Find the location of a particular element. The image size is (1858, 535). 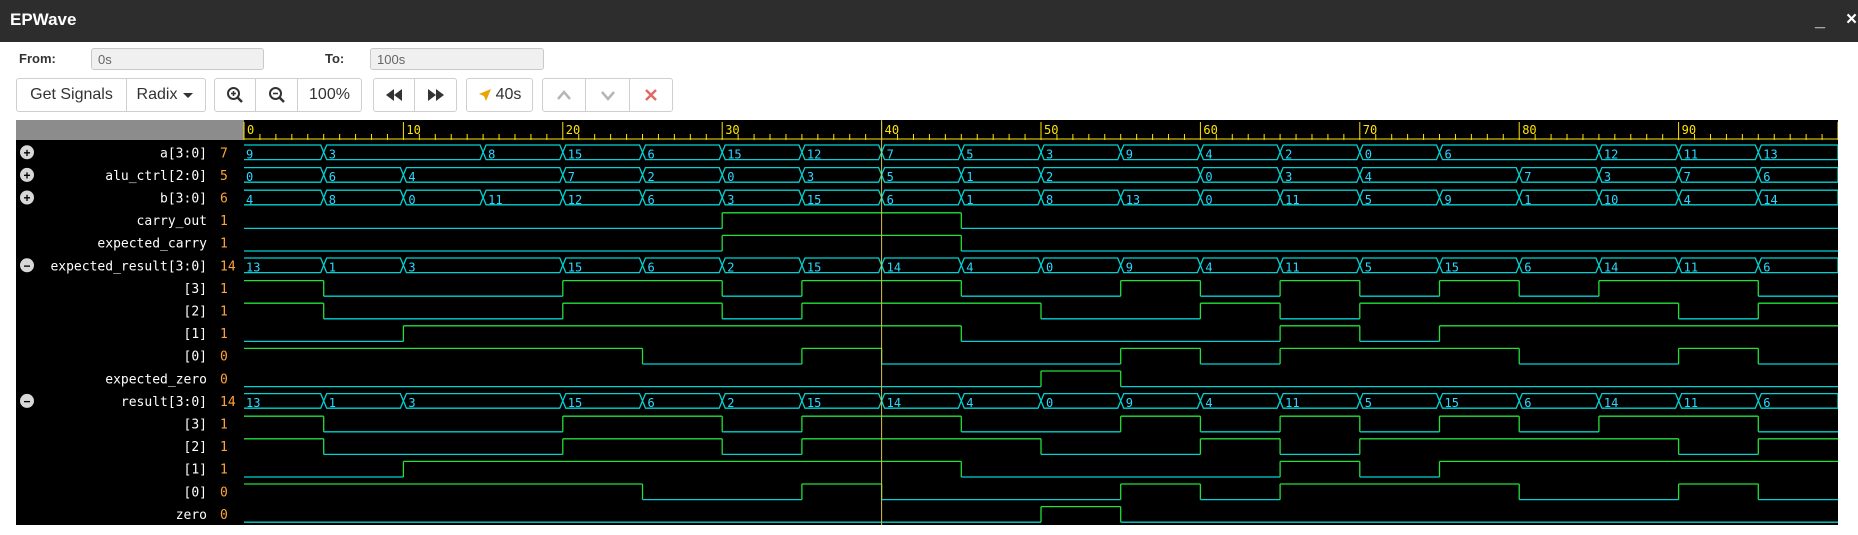

signal-name: expected_zero is located at coordinates (156, 379).